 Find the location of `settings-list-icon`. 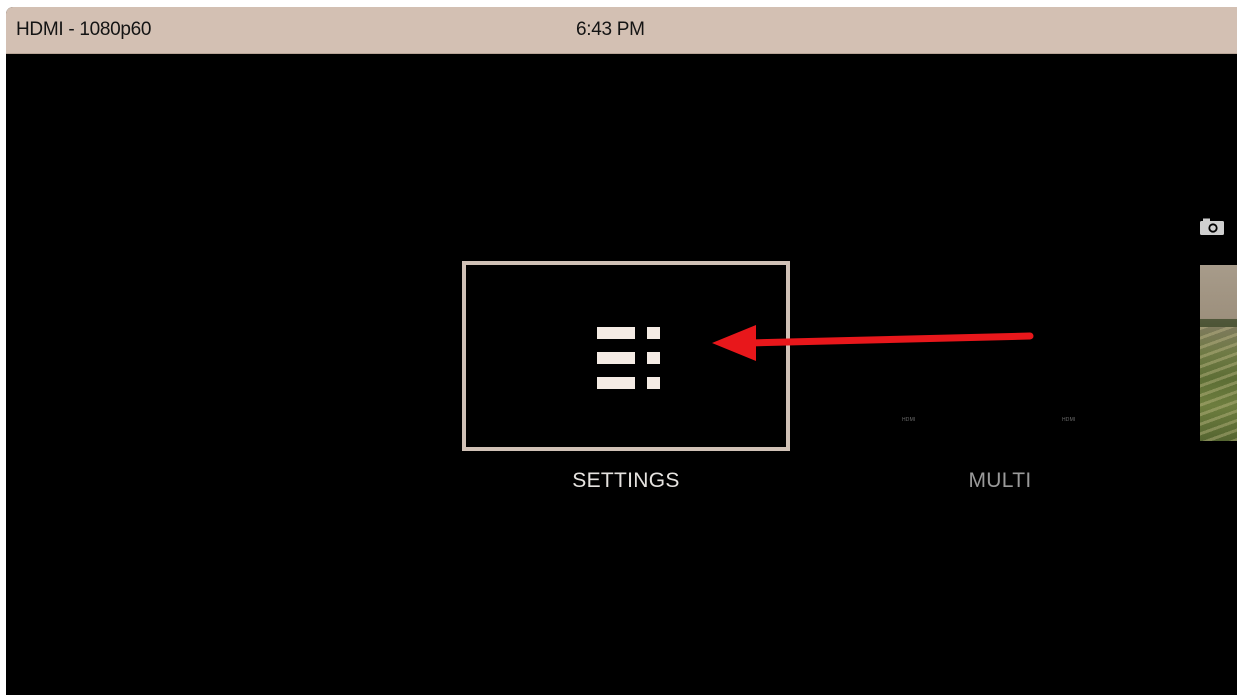

settings-list-icon is located at coordinates (629, 358).